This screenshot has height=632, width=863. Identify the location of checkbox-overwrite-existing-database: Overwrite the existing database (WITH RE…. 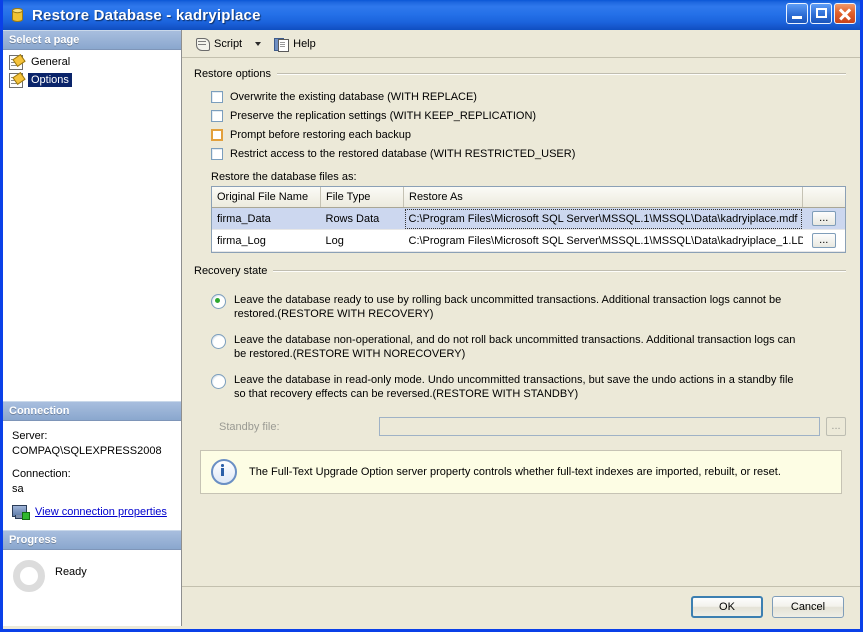
(528, 96).